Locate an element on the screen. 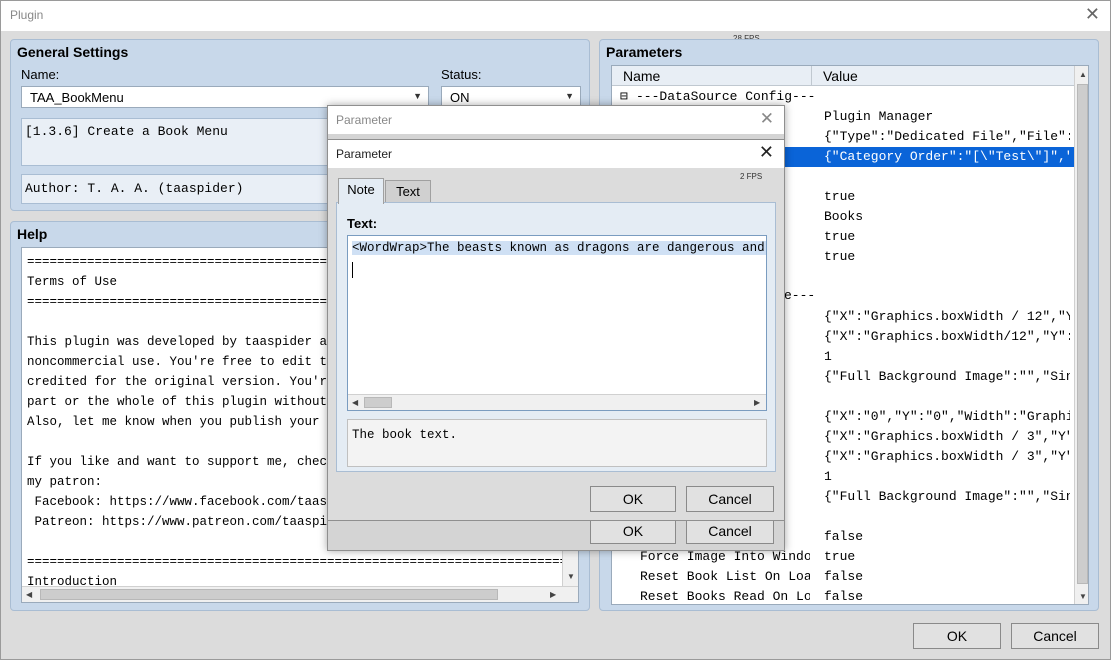  dialog-back-title: Parameter is located at coordinates (364, 120).